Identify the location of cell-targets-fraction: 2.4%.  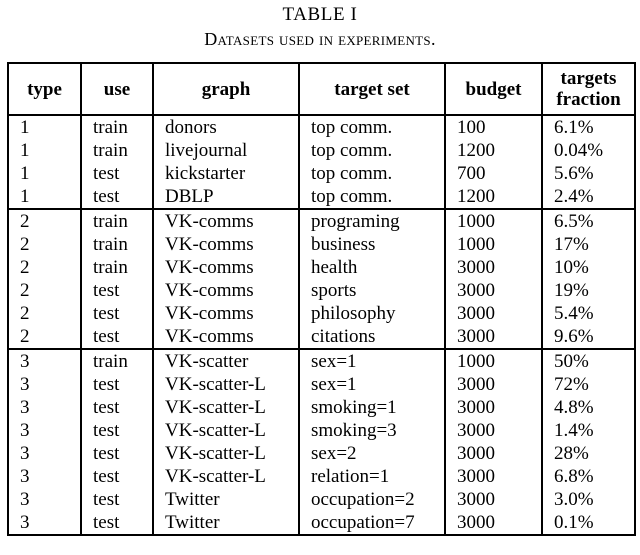
(574, 196).